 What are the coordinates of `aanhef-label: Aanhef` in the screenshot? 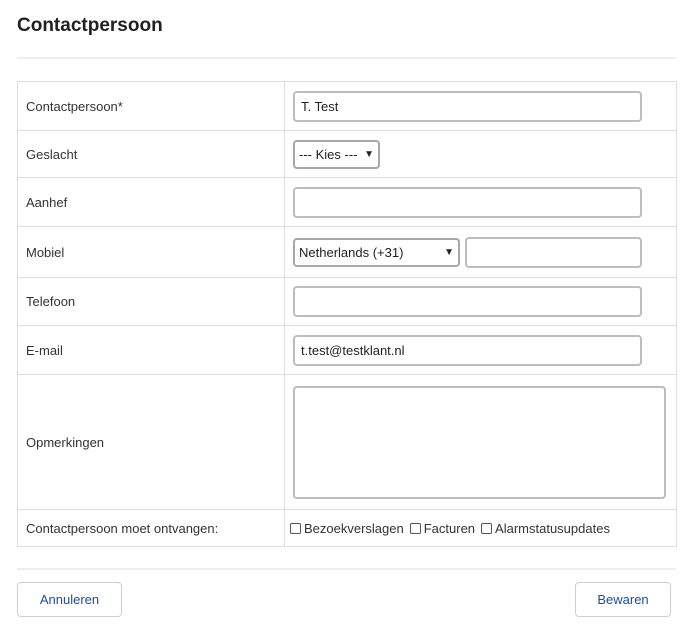 It's located at (151, 202).